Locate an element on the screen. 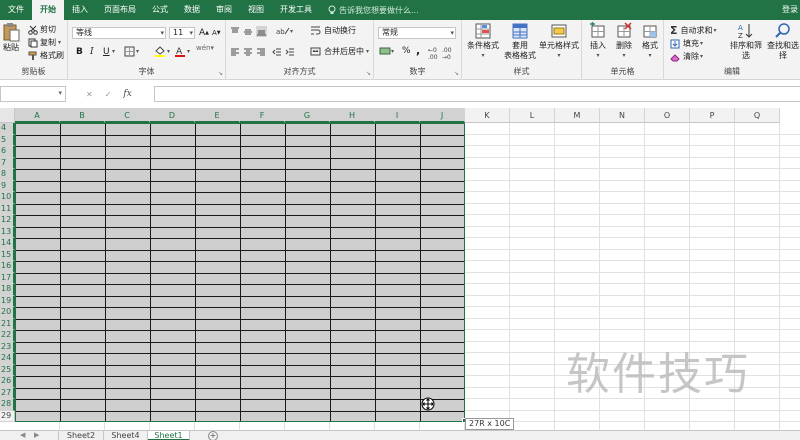 The image size is (800, 440). prev-sheet-icon: ◀ is located at coordinates (22, 435).